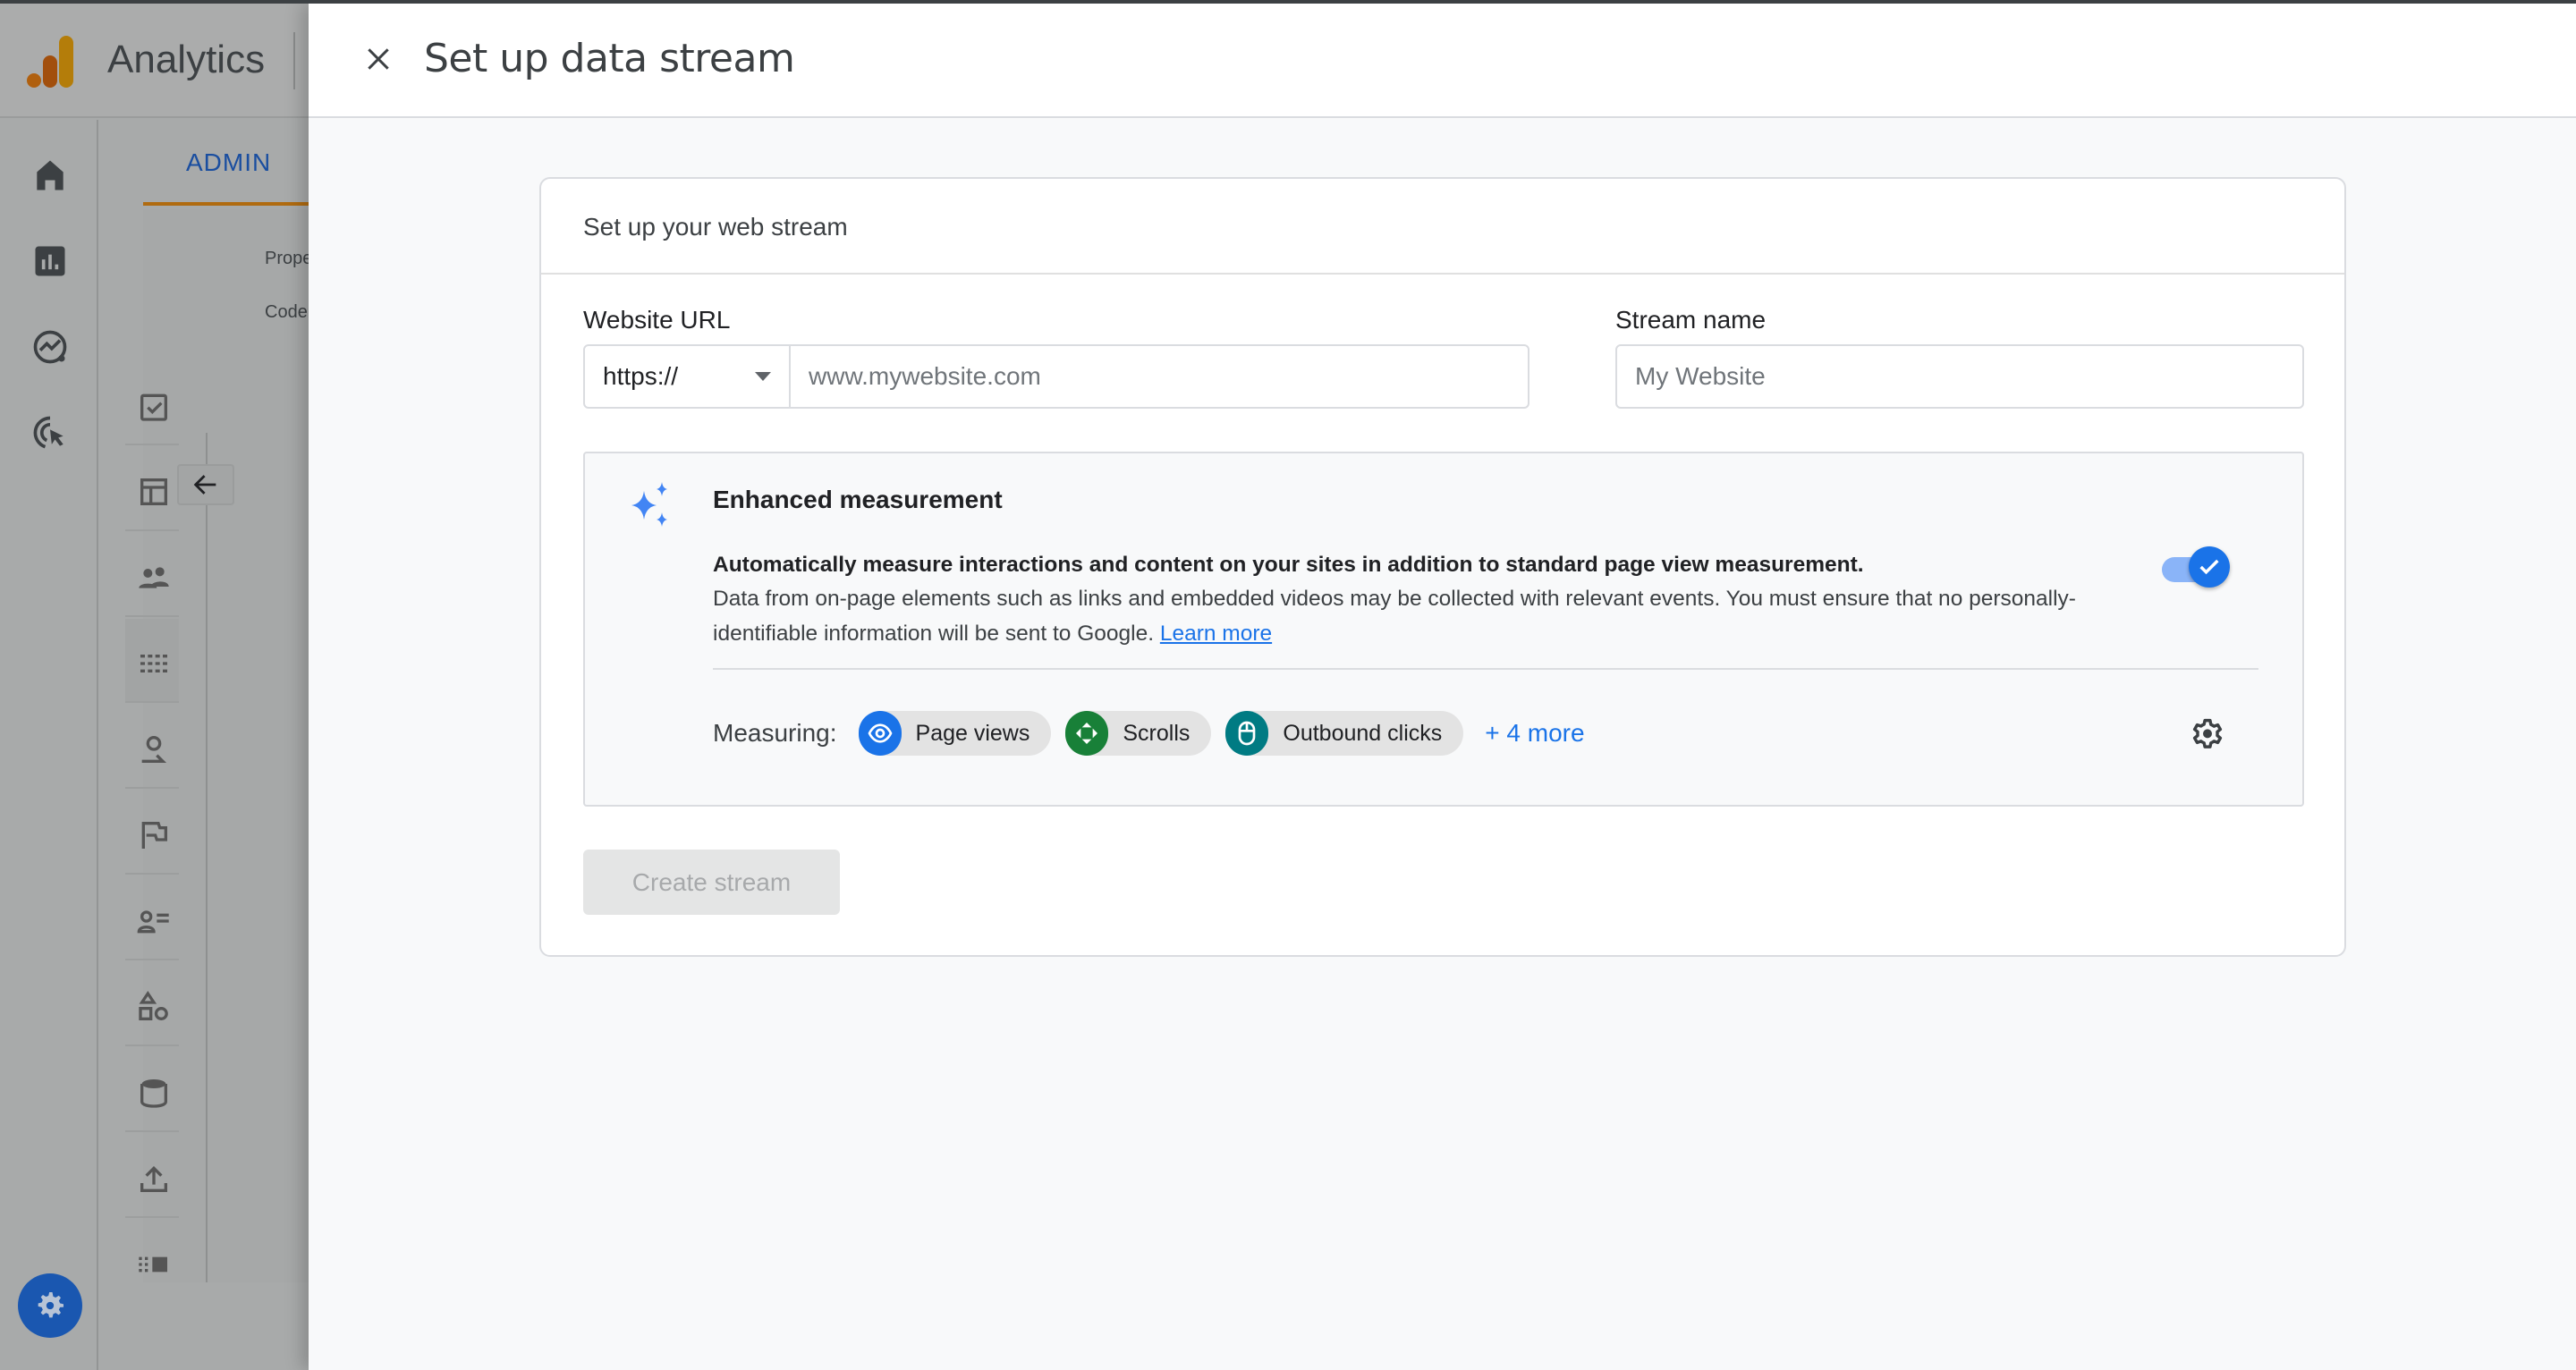 This screenshot has height=1370, width=2576. Describe the element at coordinates (1534, 733) in the screenshot. I see `more-events-link: + 4 more` at that location.